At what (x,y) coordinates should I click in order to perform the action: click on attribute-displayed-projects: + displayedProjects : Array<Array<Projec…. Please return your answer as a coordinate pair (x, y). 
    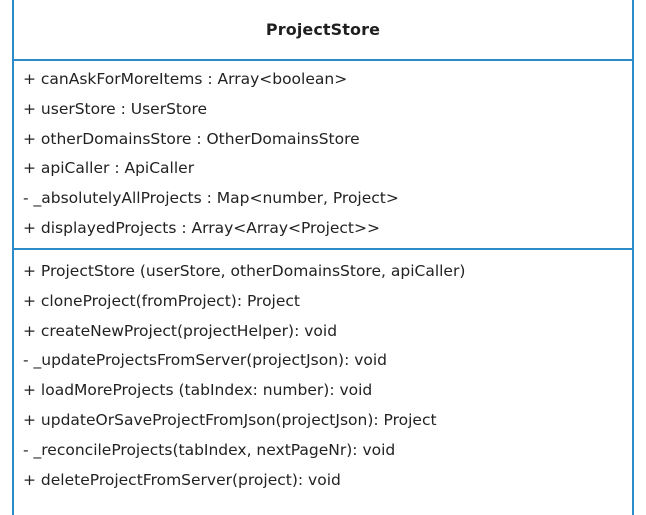
    Looking at the image, I should click on (201, 227).